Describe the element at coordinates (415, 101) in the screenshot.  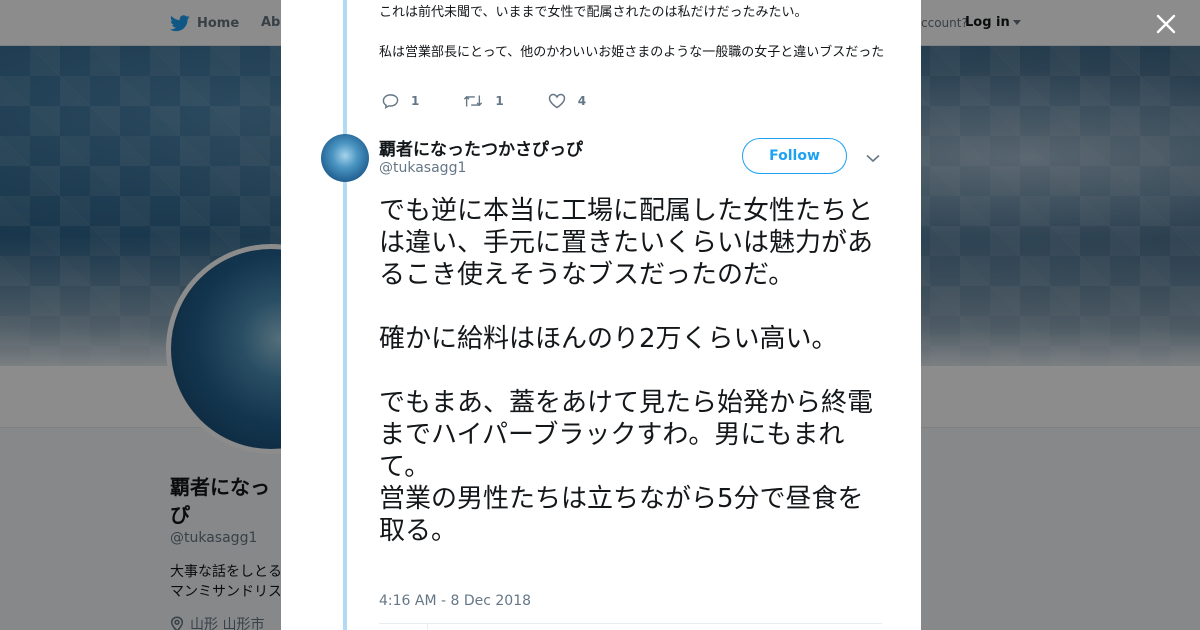
I see `reply-count: 1` at that location.